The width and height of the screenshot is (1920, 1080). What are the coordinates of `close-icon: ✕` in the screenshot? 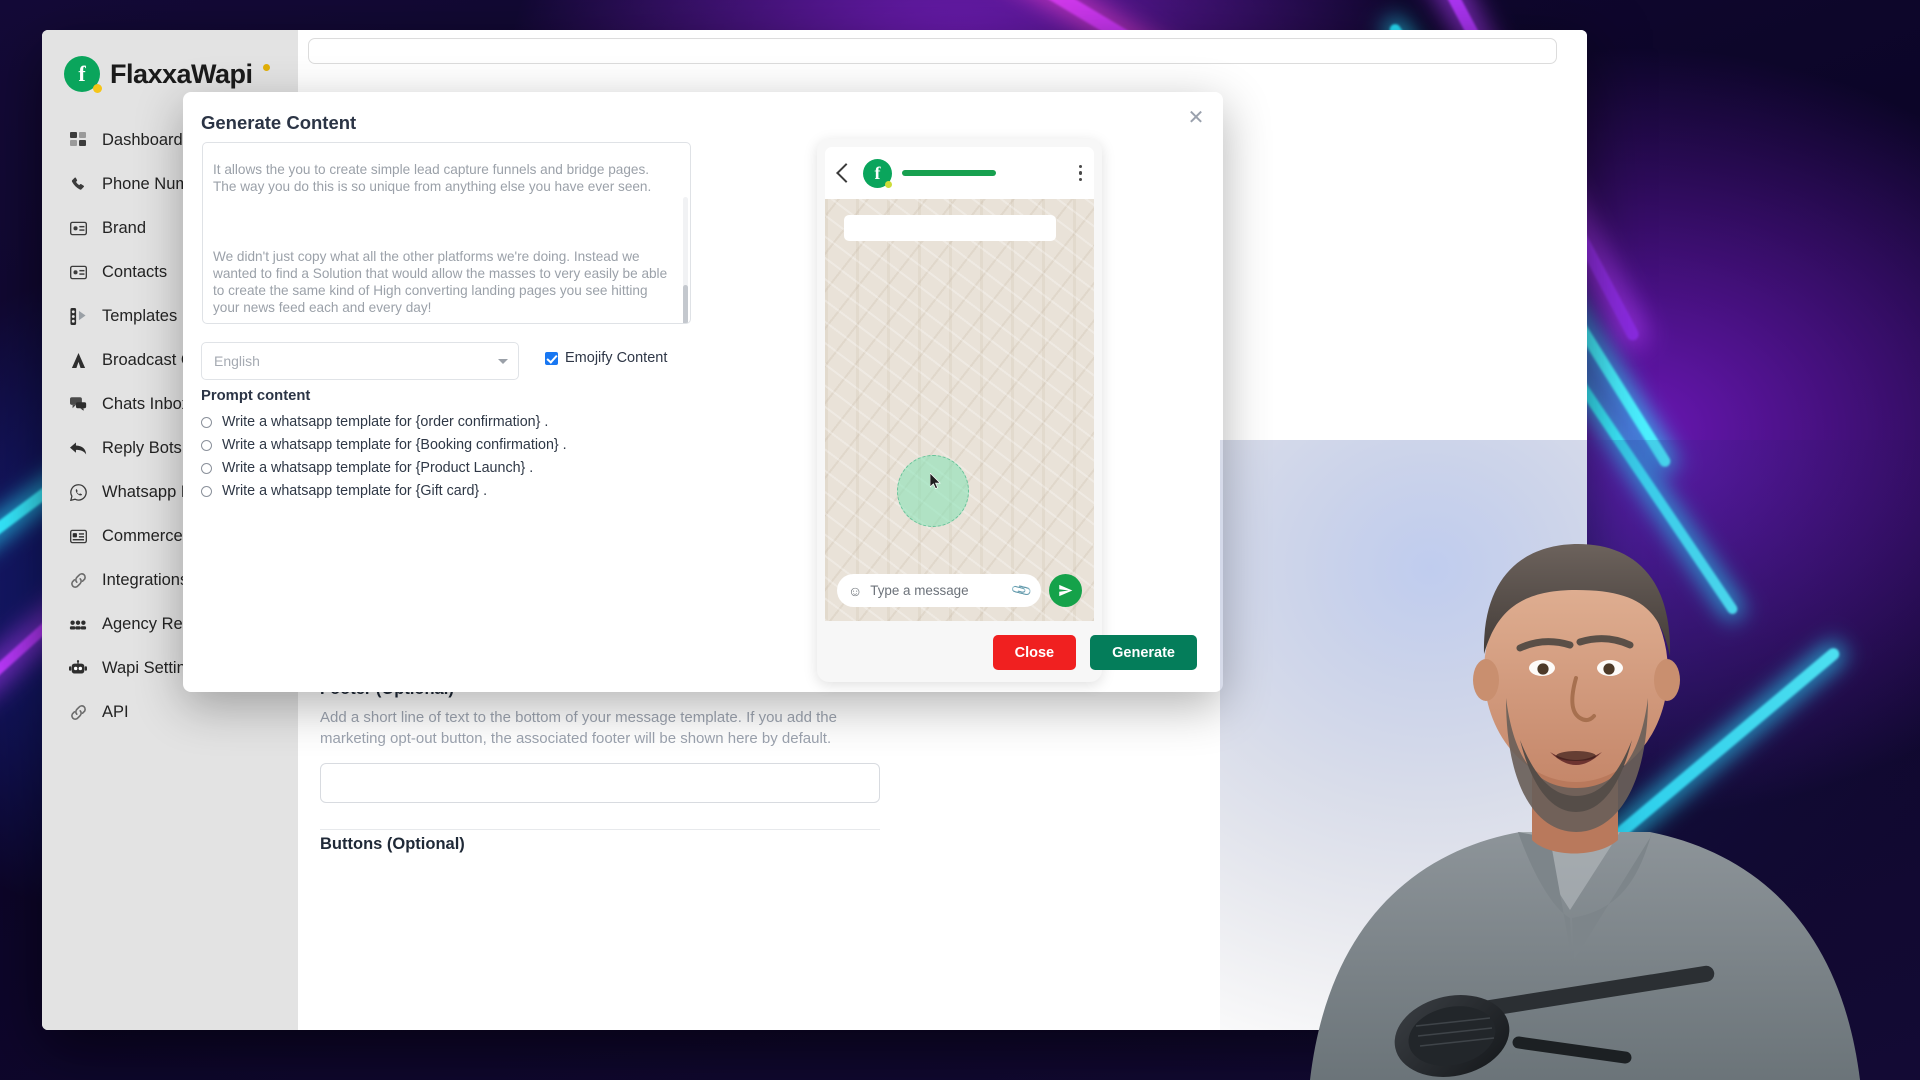 It's located at (1196, 118).